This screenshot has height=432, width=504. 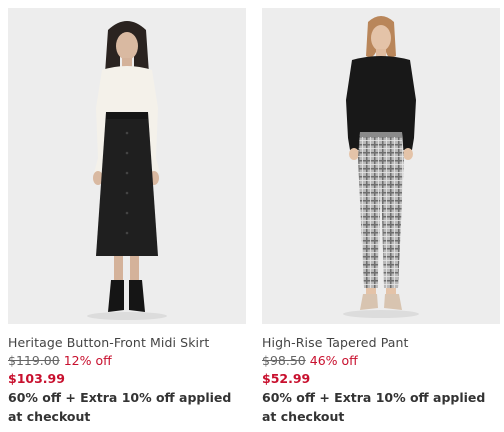 I want to click on original-price: $98.50, so click(x=284, y=360).